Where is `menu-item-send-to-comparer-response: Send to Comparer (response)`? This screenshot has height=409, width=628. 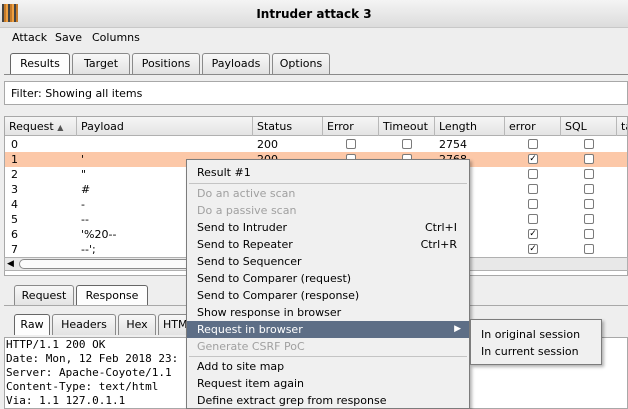 menu-item-send-to-comparer-response: Send to Comparer (response) is located at coordinates (328, 295).